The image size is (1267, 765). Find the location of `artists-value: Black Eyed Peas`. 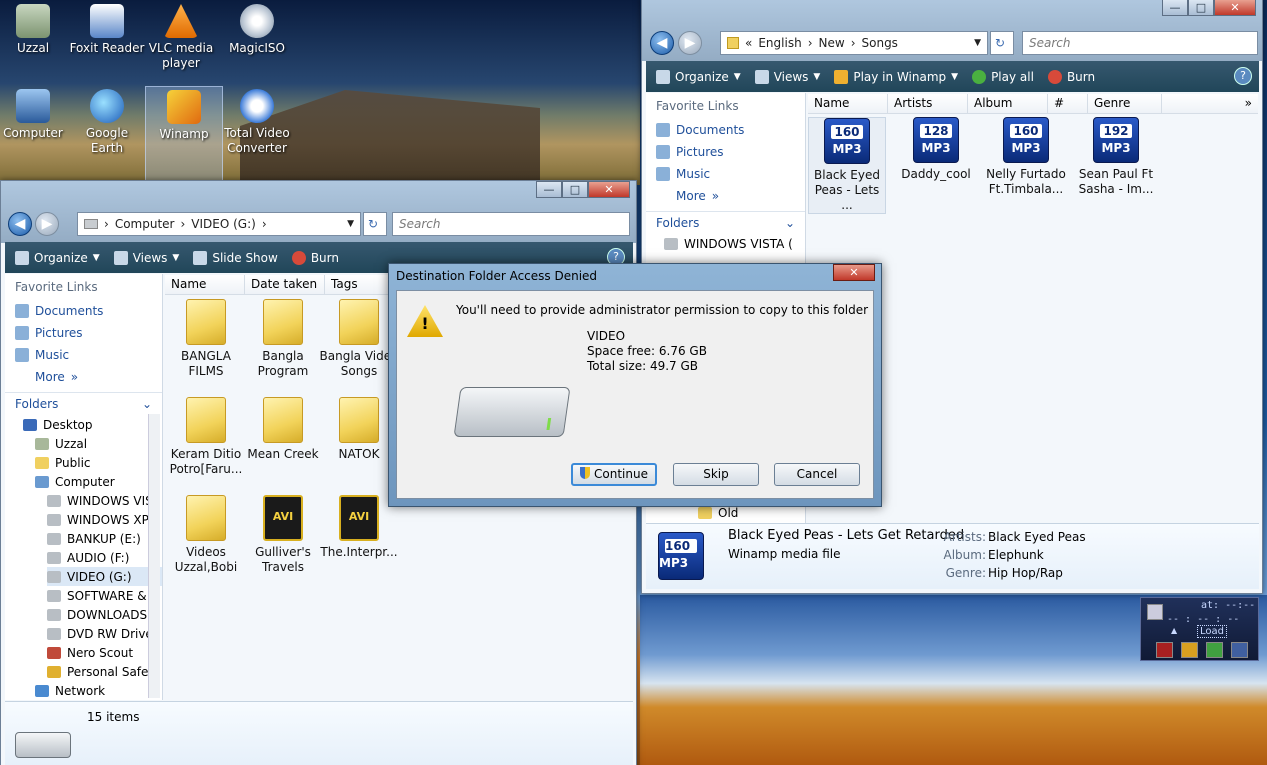

artists-value: Black Eyed Peas is located at coordinates (1037, 537).